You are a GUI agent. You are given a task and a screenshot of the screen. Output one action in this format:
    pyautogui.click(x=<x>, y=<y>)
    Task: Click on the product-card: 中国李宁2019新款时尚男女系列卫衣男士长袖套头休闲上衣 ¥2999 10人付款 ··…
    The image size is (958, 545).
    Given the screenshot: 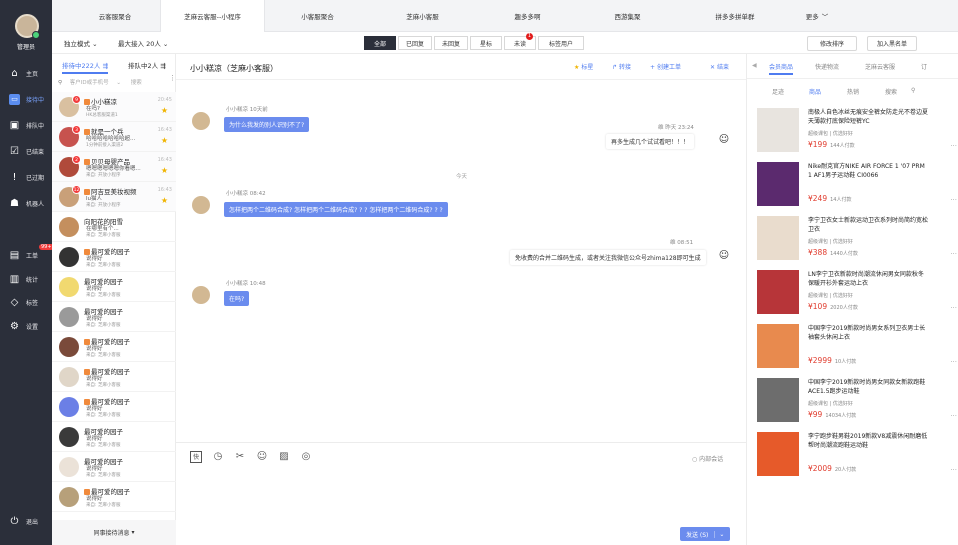 What is the action you would take?
    pyautogui.click(x=857, y=353)
    